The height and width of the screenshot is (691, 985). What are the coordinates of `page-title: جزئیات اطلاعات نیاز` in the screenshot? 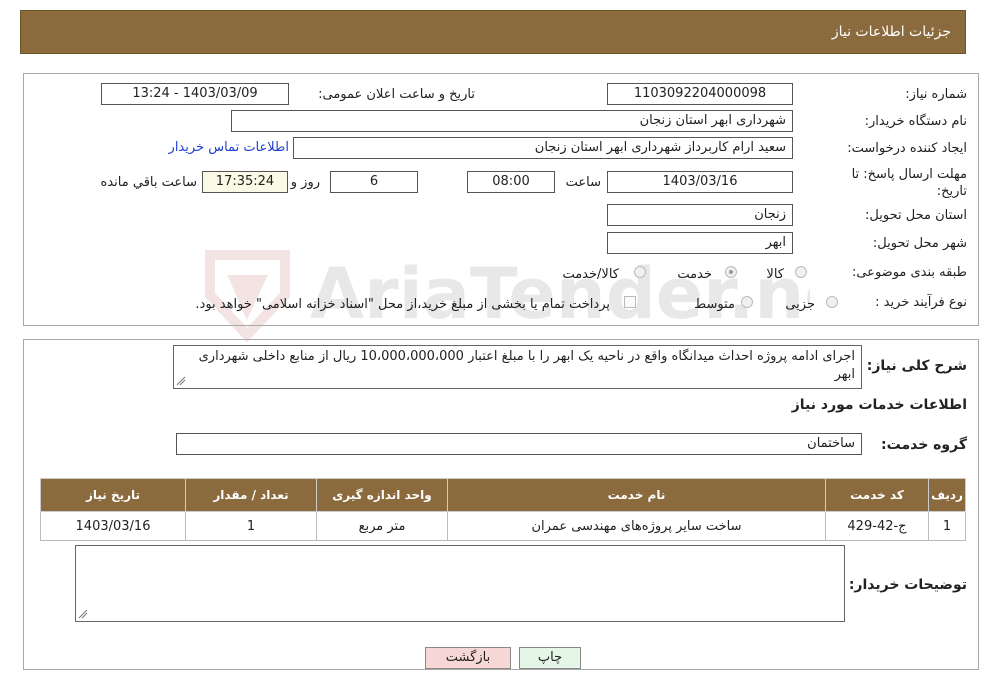 It's located at (891, 32).